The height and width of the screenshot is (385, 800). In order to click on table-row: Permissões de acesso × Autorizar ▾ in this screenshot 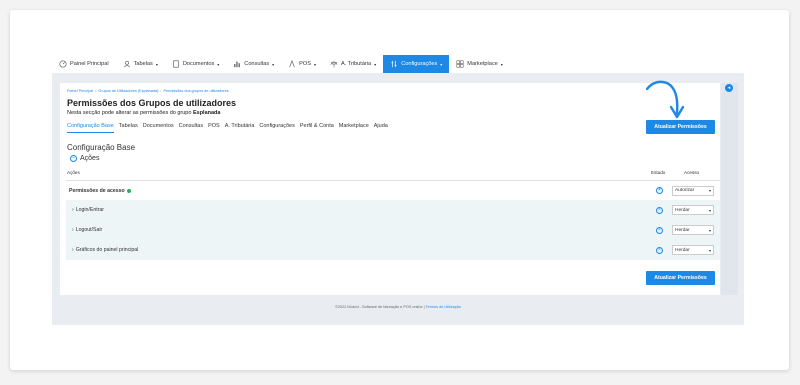, I will do `click(393, 190)`.